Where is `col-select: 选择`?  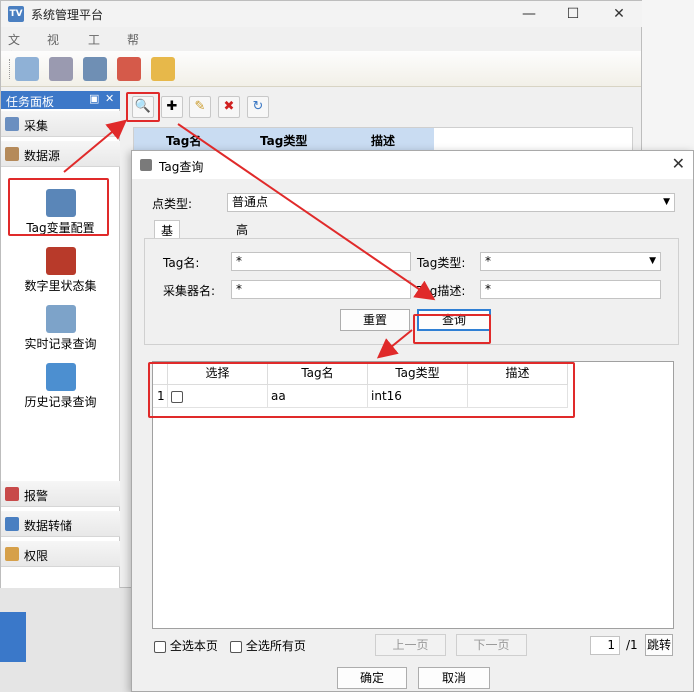
col-select: 选择 is located at coordinates (218, 373).